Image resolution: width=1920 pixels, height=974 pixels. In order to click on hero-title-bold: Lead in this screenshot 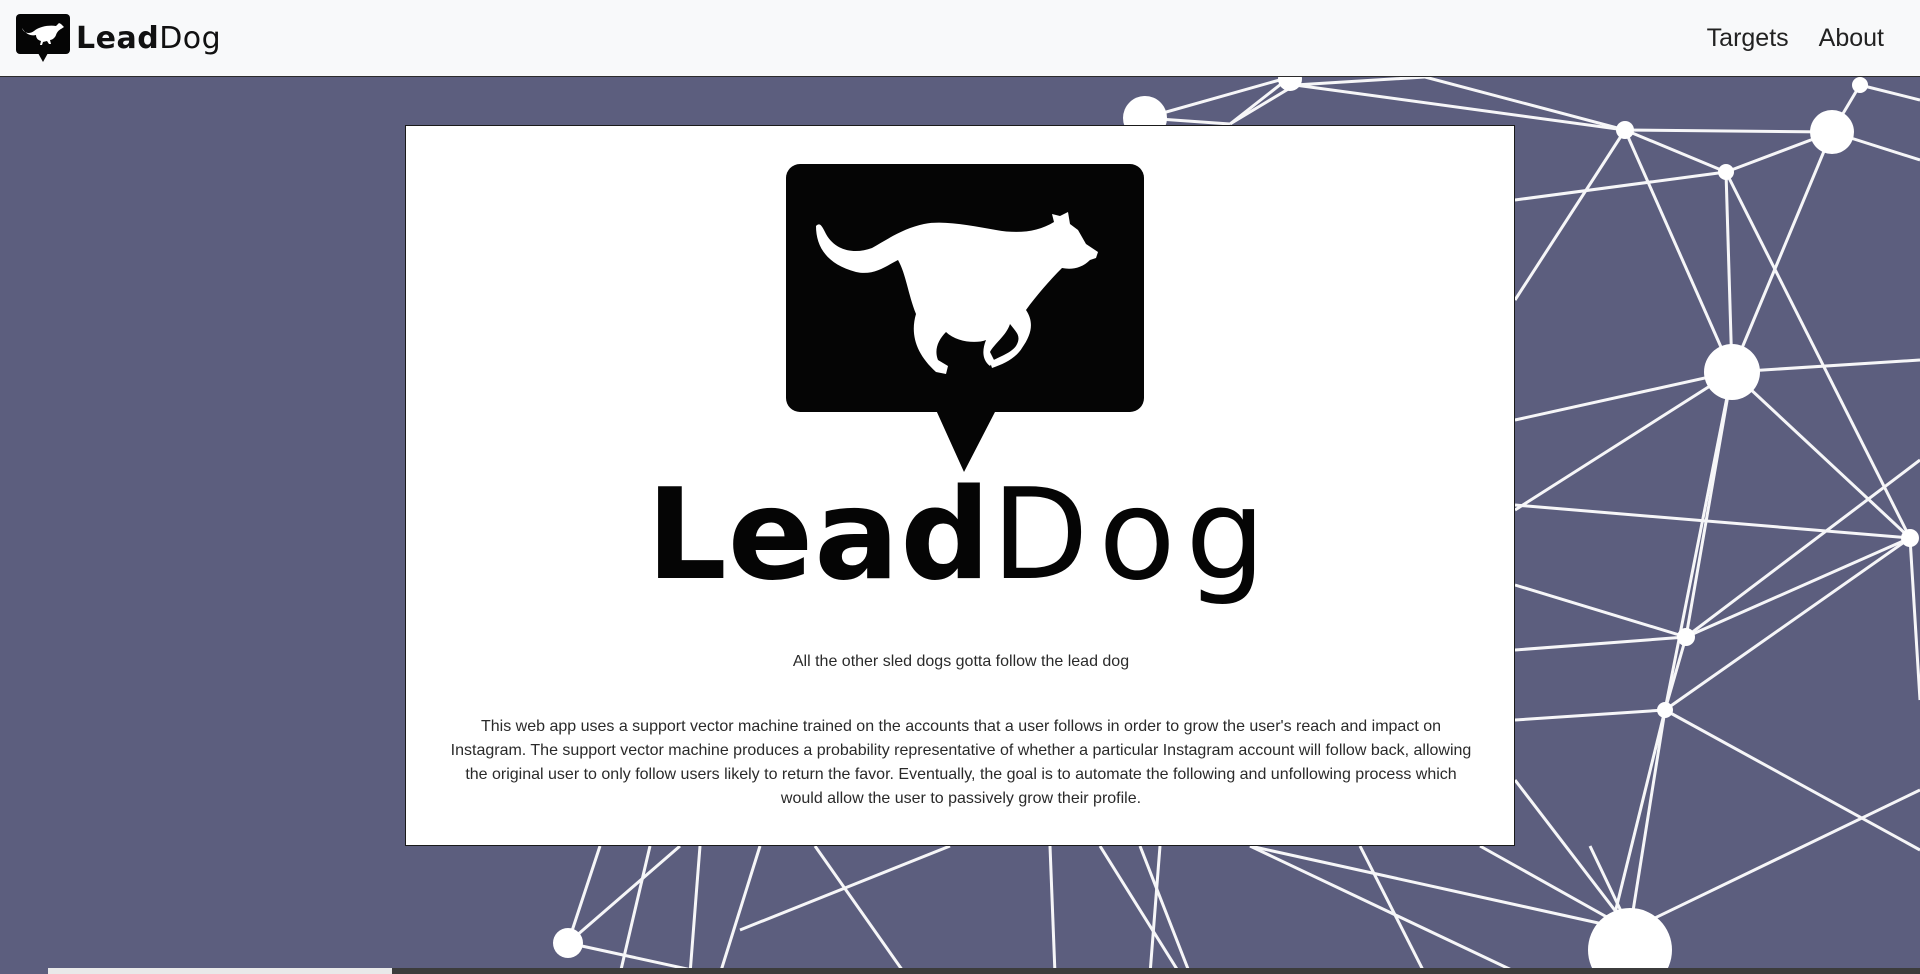, I will do `click(819, 534)`.